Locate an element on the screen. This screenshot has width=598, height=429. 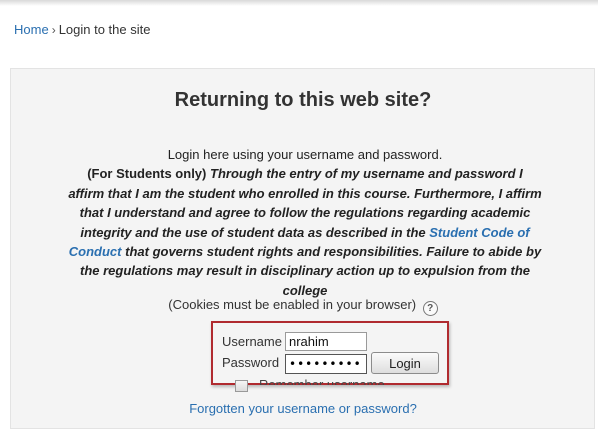
breadcrumb-current: Login to the site is located at coordinates (104, 29).